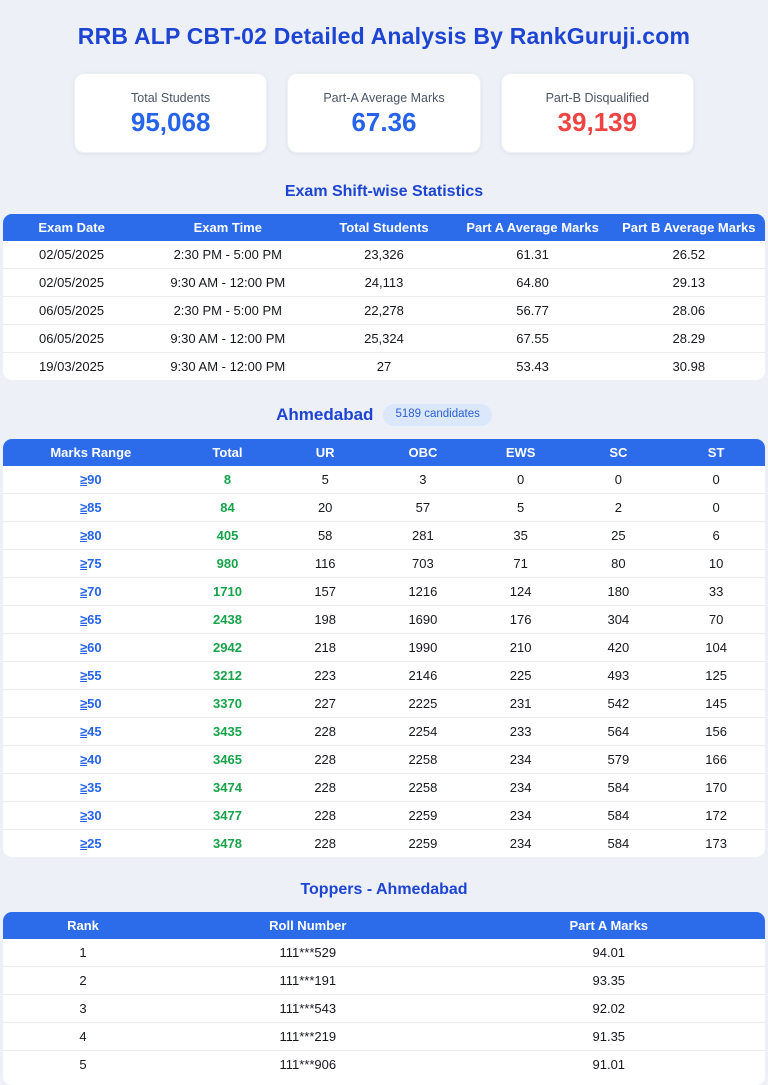 Image resolution: width=768 pixels, height=1085 pixels. Describe the element at coordinates (83, 980) in the screenshot. I see `rank-cell: 2` at that location.